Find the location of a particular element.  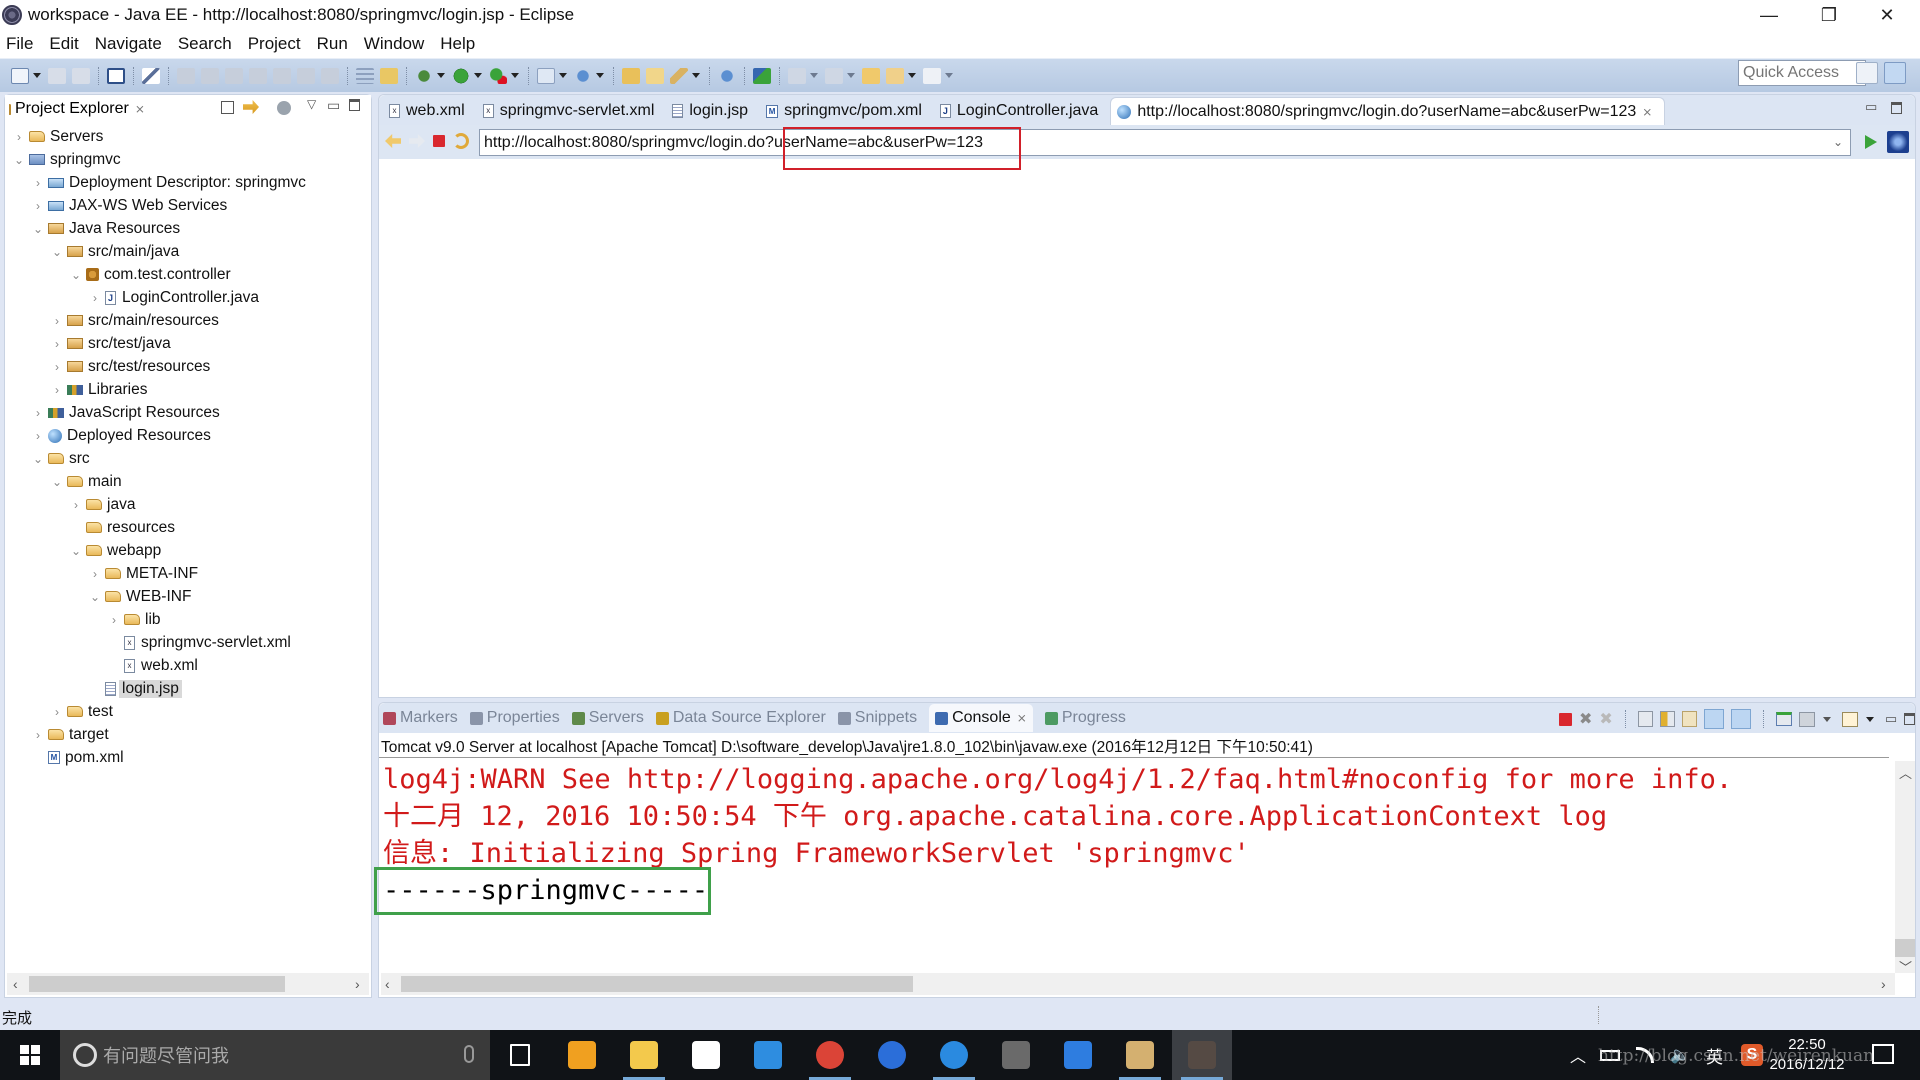

tree-item: ⌄ com.test.controller is located at coordinates (188, 274).